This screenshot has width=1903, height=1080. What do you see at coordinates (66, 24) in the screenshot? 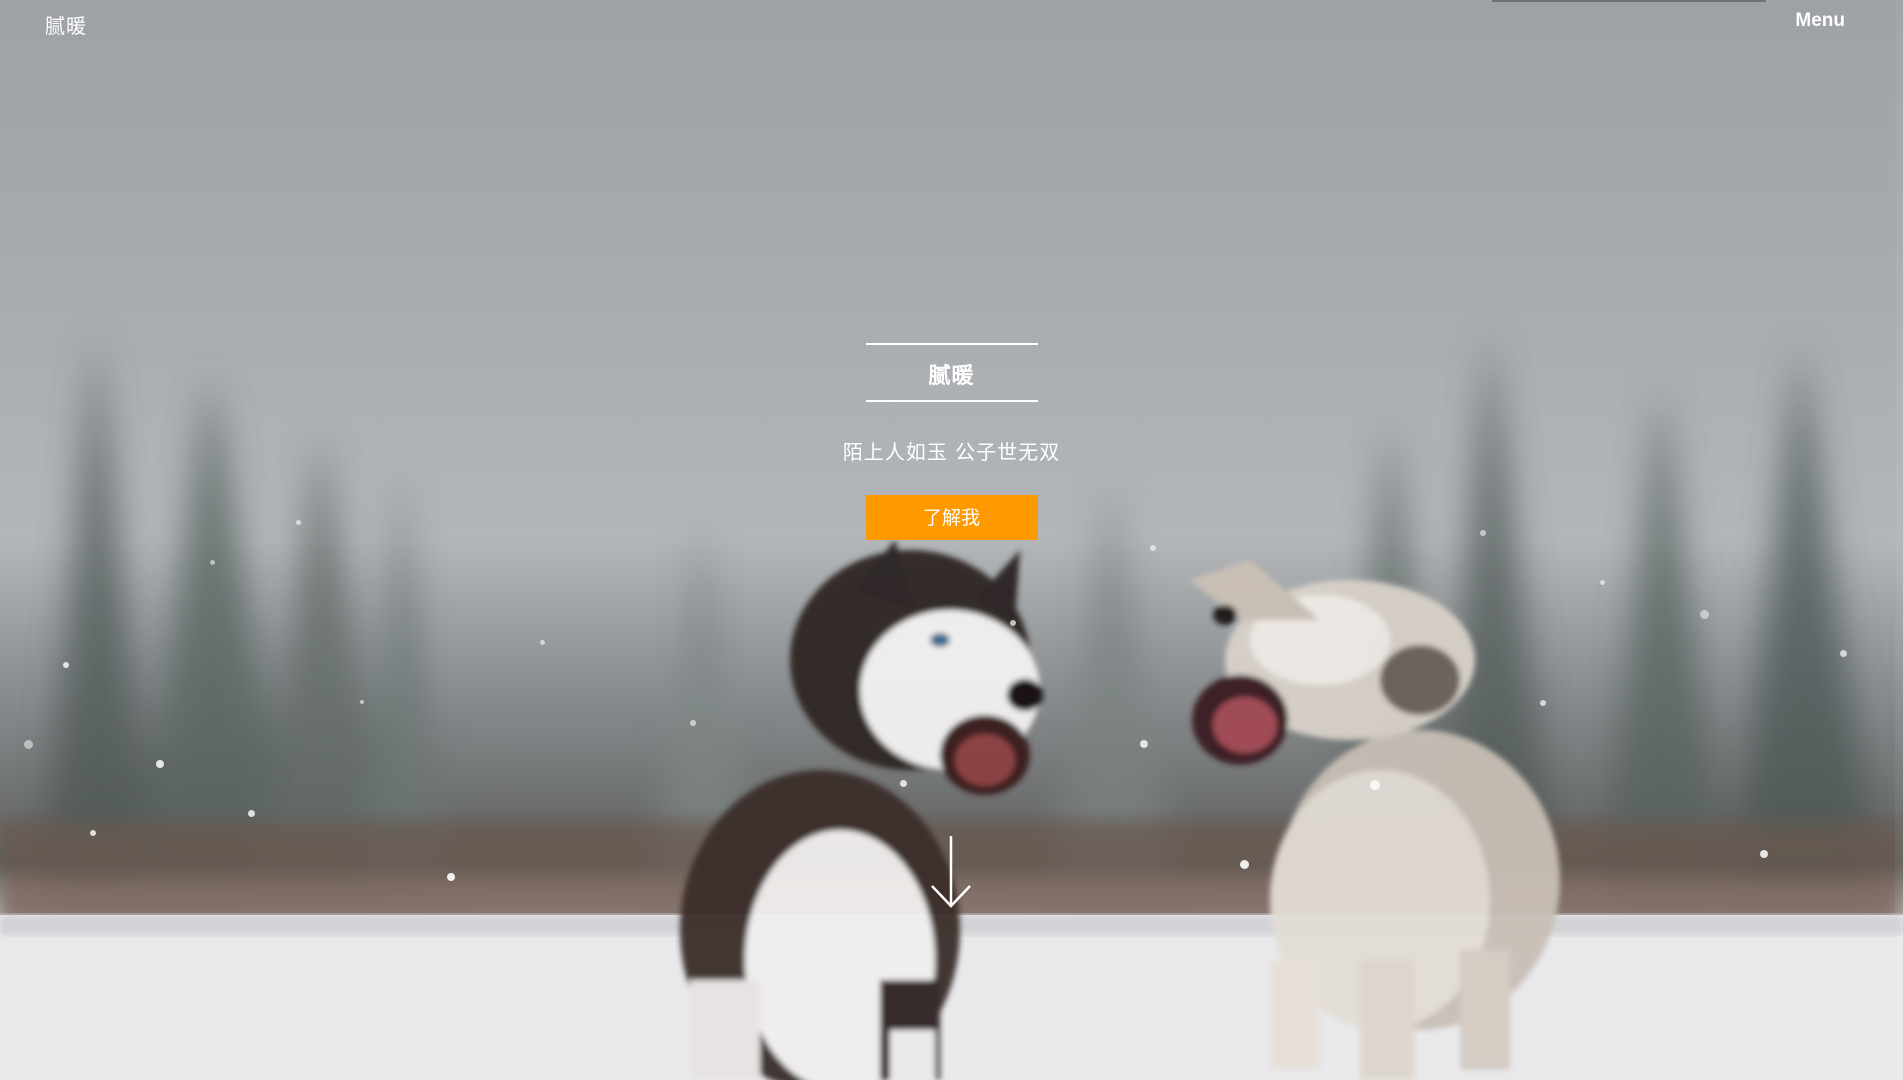
I see `site-logo: 腻暖` at bounding box center [66, 24].